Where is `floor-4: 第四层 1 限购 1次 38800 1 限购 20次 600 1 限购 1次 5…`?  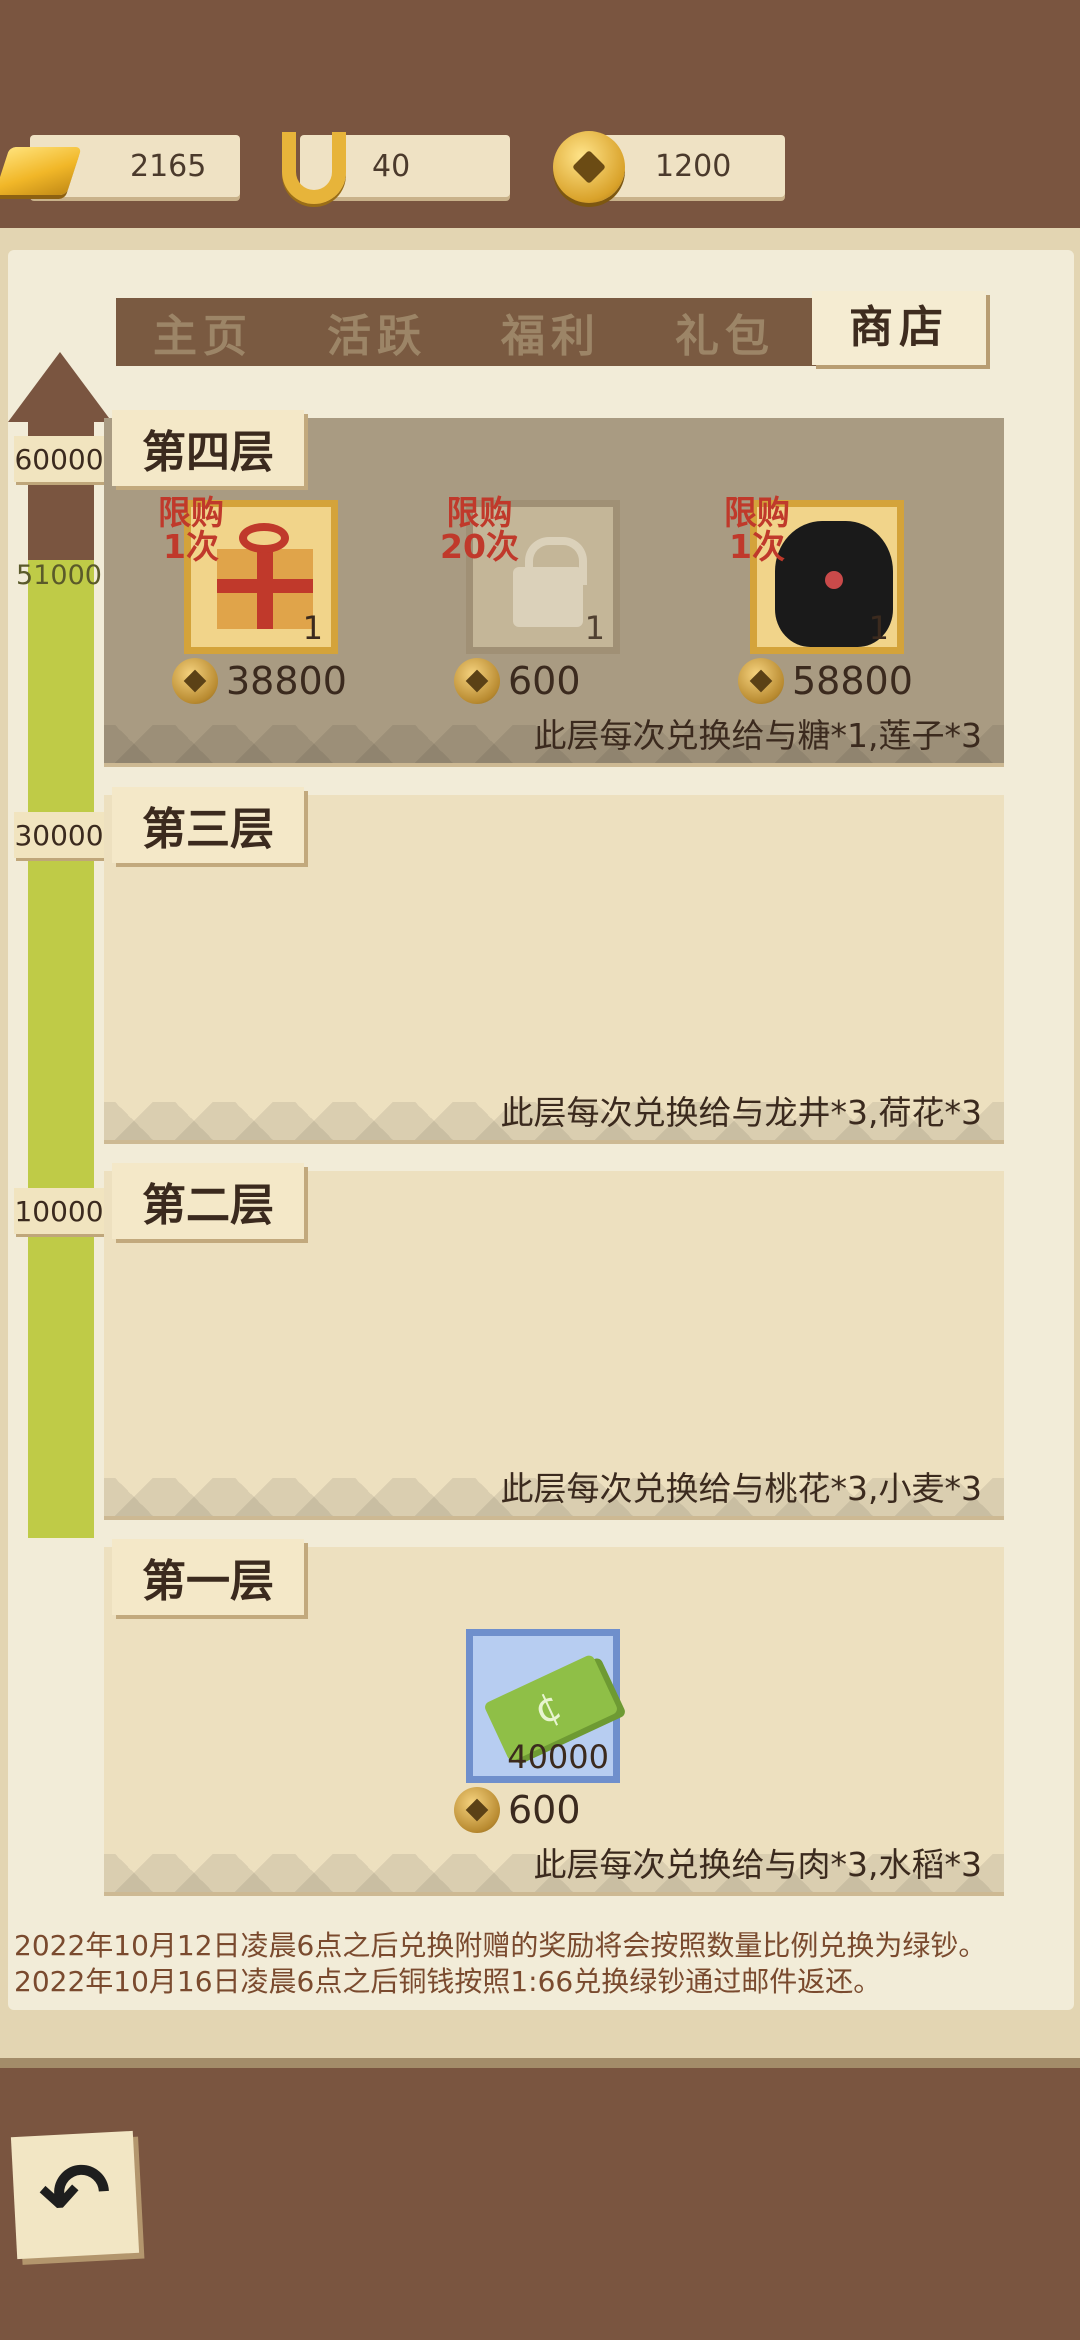
floor-4: 第四层 1 限购 1次 38800 1 限购 20次 600 1 限购 1次 5… is located at coordinates (554, 586).